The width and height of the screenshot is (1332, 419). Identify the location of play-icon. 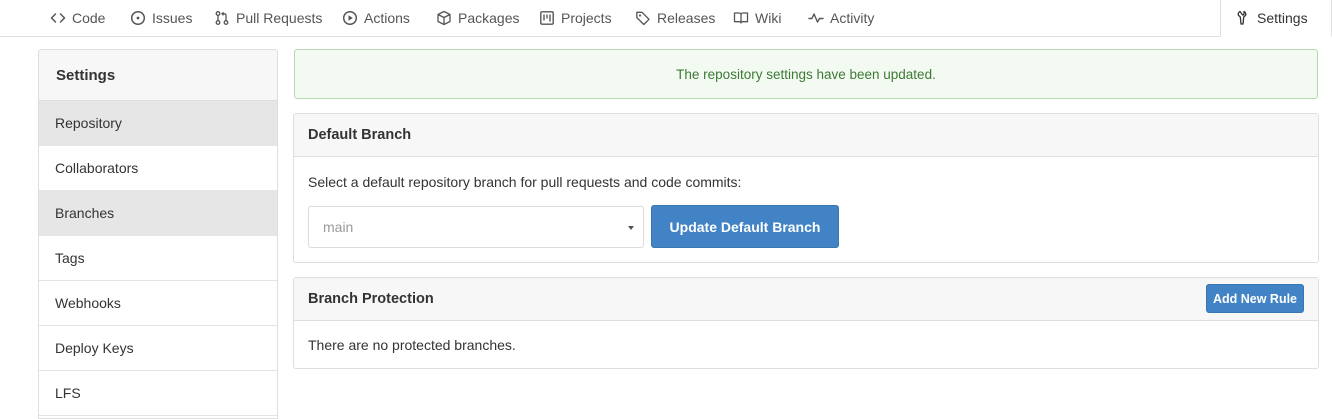
(350, 18).